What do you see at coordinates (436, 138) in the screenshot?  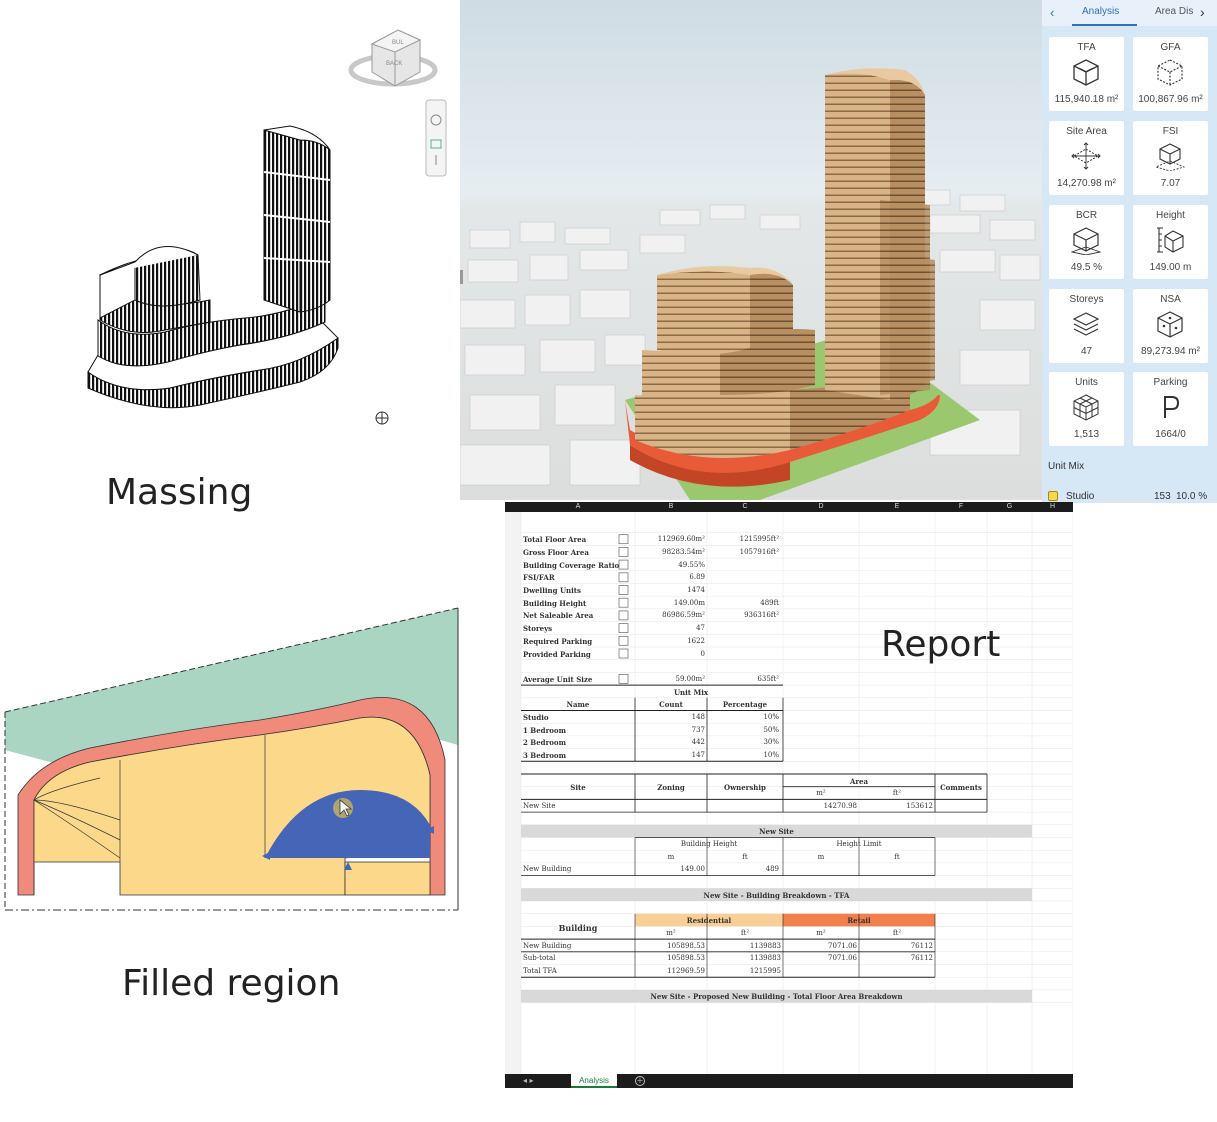 I see `navigation-bar` at bounding box center [436, 138].